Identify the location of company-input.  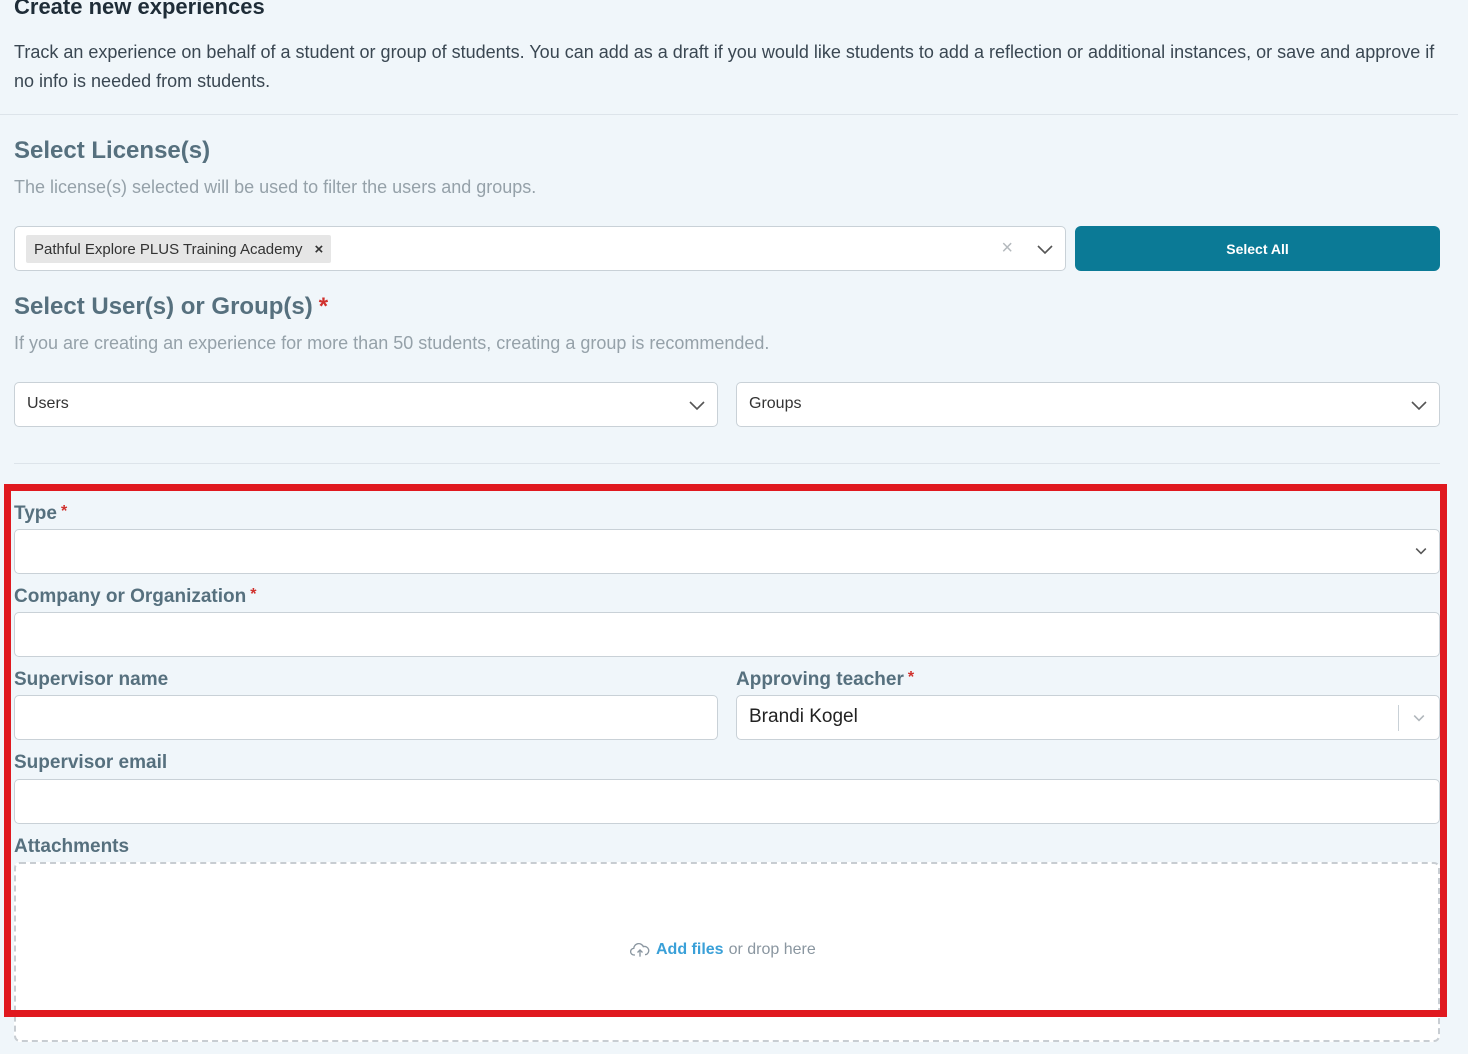
(727, 634).